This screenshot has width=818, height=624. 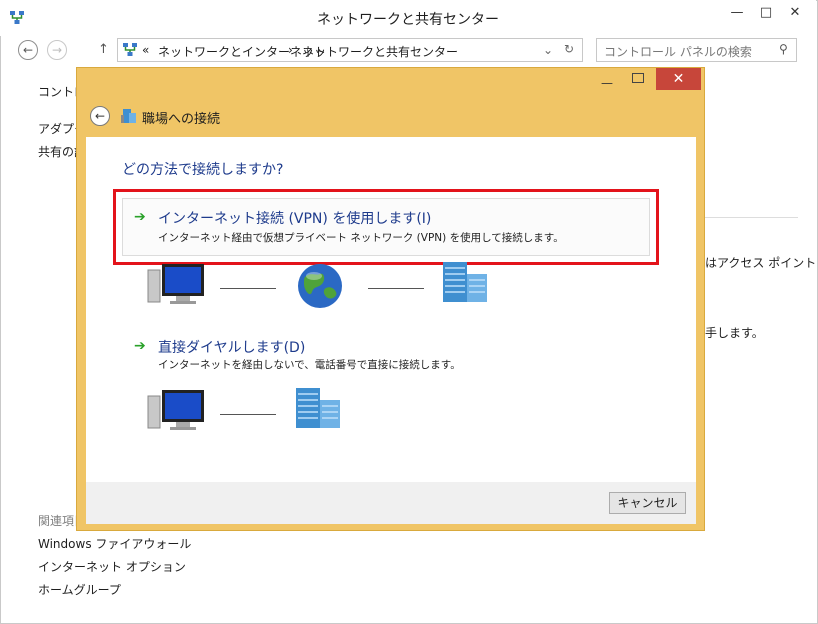 I want to click on background-text-end: 手します。, so click(x=734, y=333).